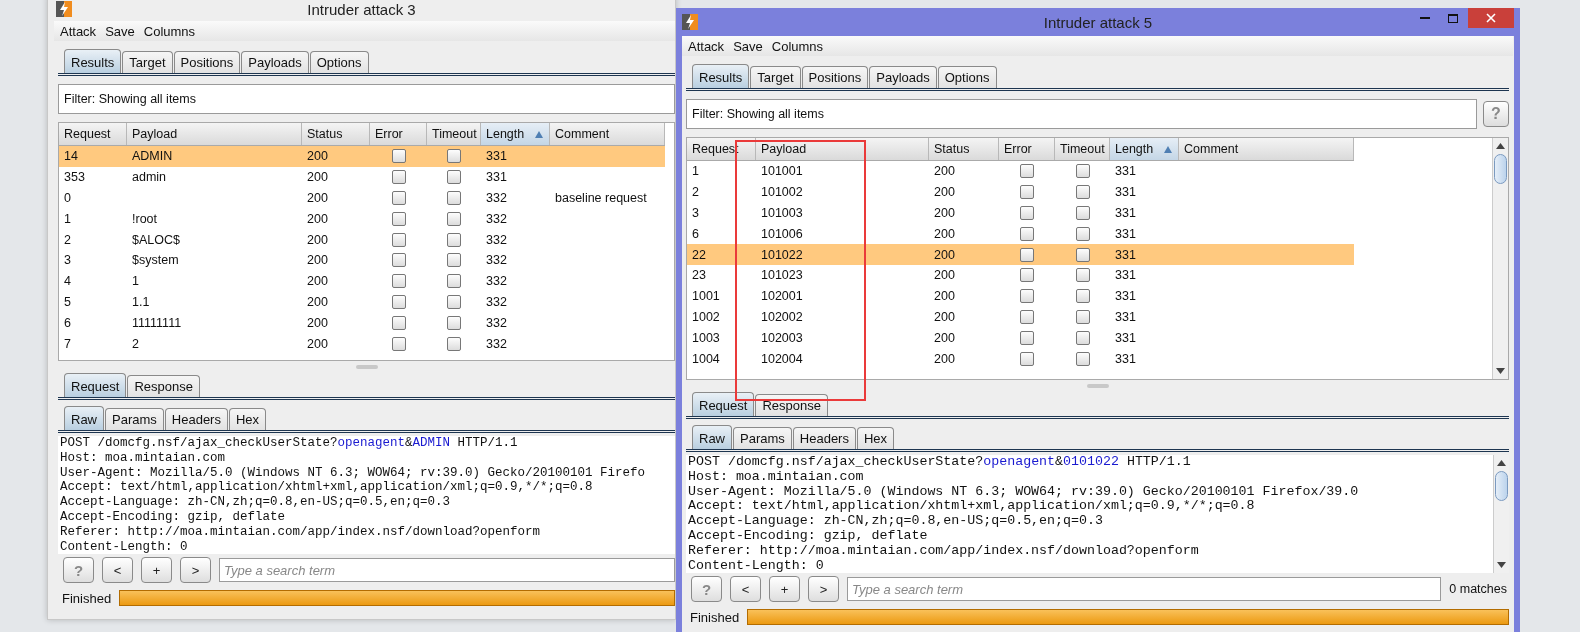 This screenshot has width=1580, height=632. I want to click on table-row: 3 101003 200 331, so click(1020, 213).